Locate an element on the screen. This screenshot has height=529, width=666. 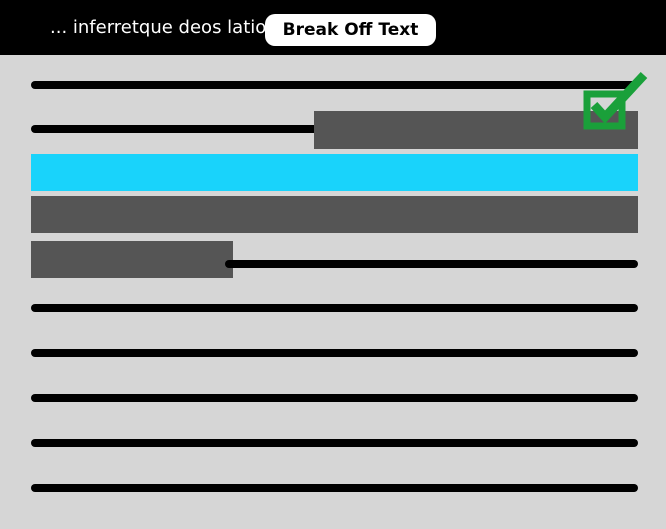
text-block-left is located at coordinates (132, 259).